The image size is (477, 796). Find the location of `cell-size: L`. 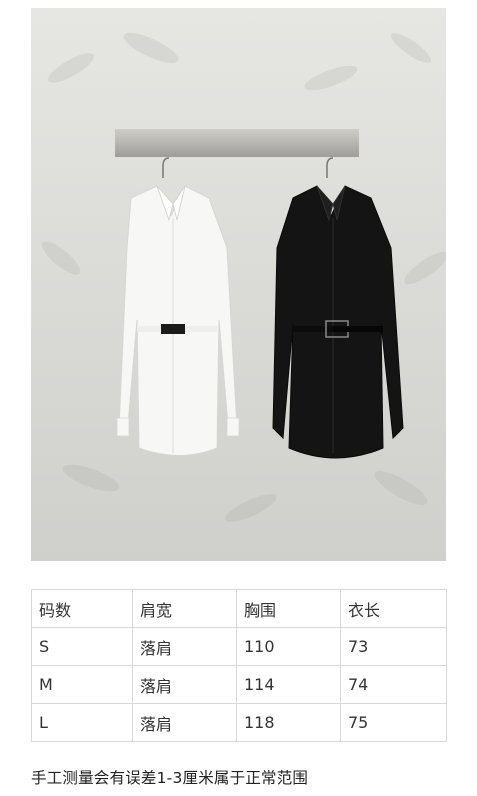

cell-size: L is located at coordinates (82, 722).